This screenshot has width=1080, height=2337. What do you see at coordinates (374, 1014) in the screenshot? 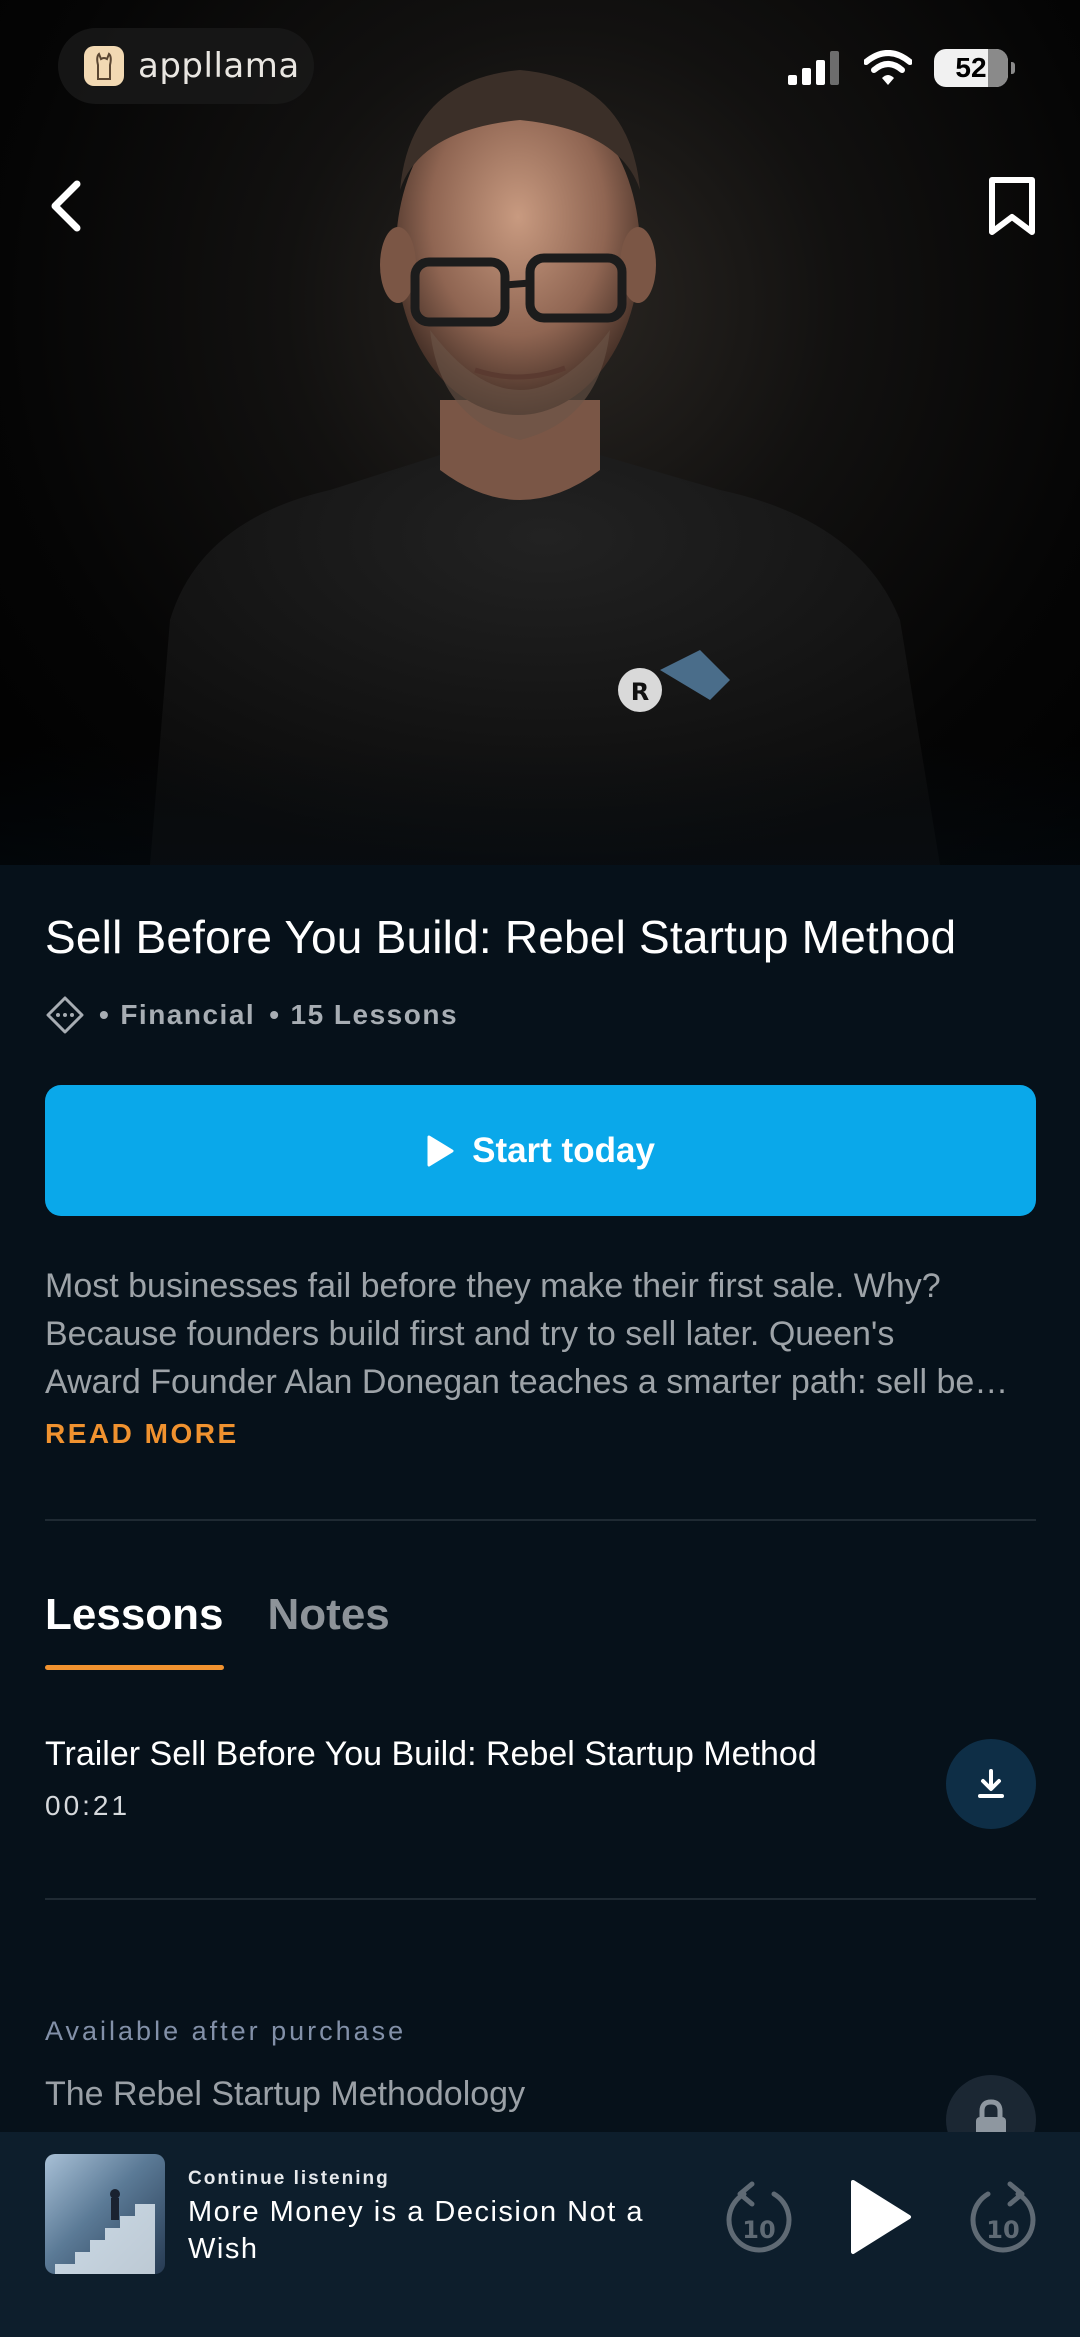
I see `lessons-count: 15 Lessons` at bounding box center [374, 1014].